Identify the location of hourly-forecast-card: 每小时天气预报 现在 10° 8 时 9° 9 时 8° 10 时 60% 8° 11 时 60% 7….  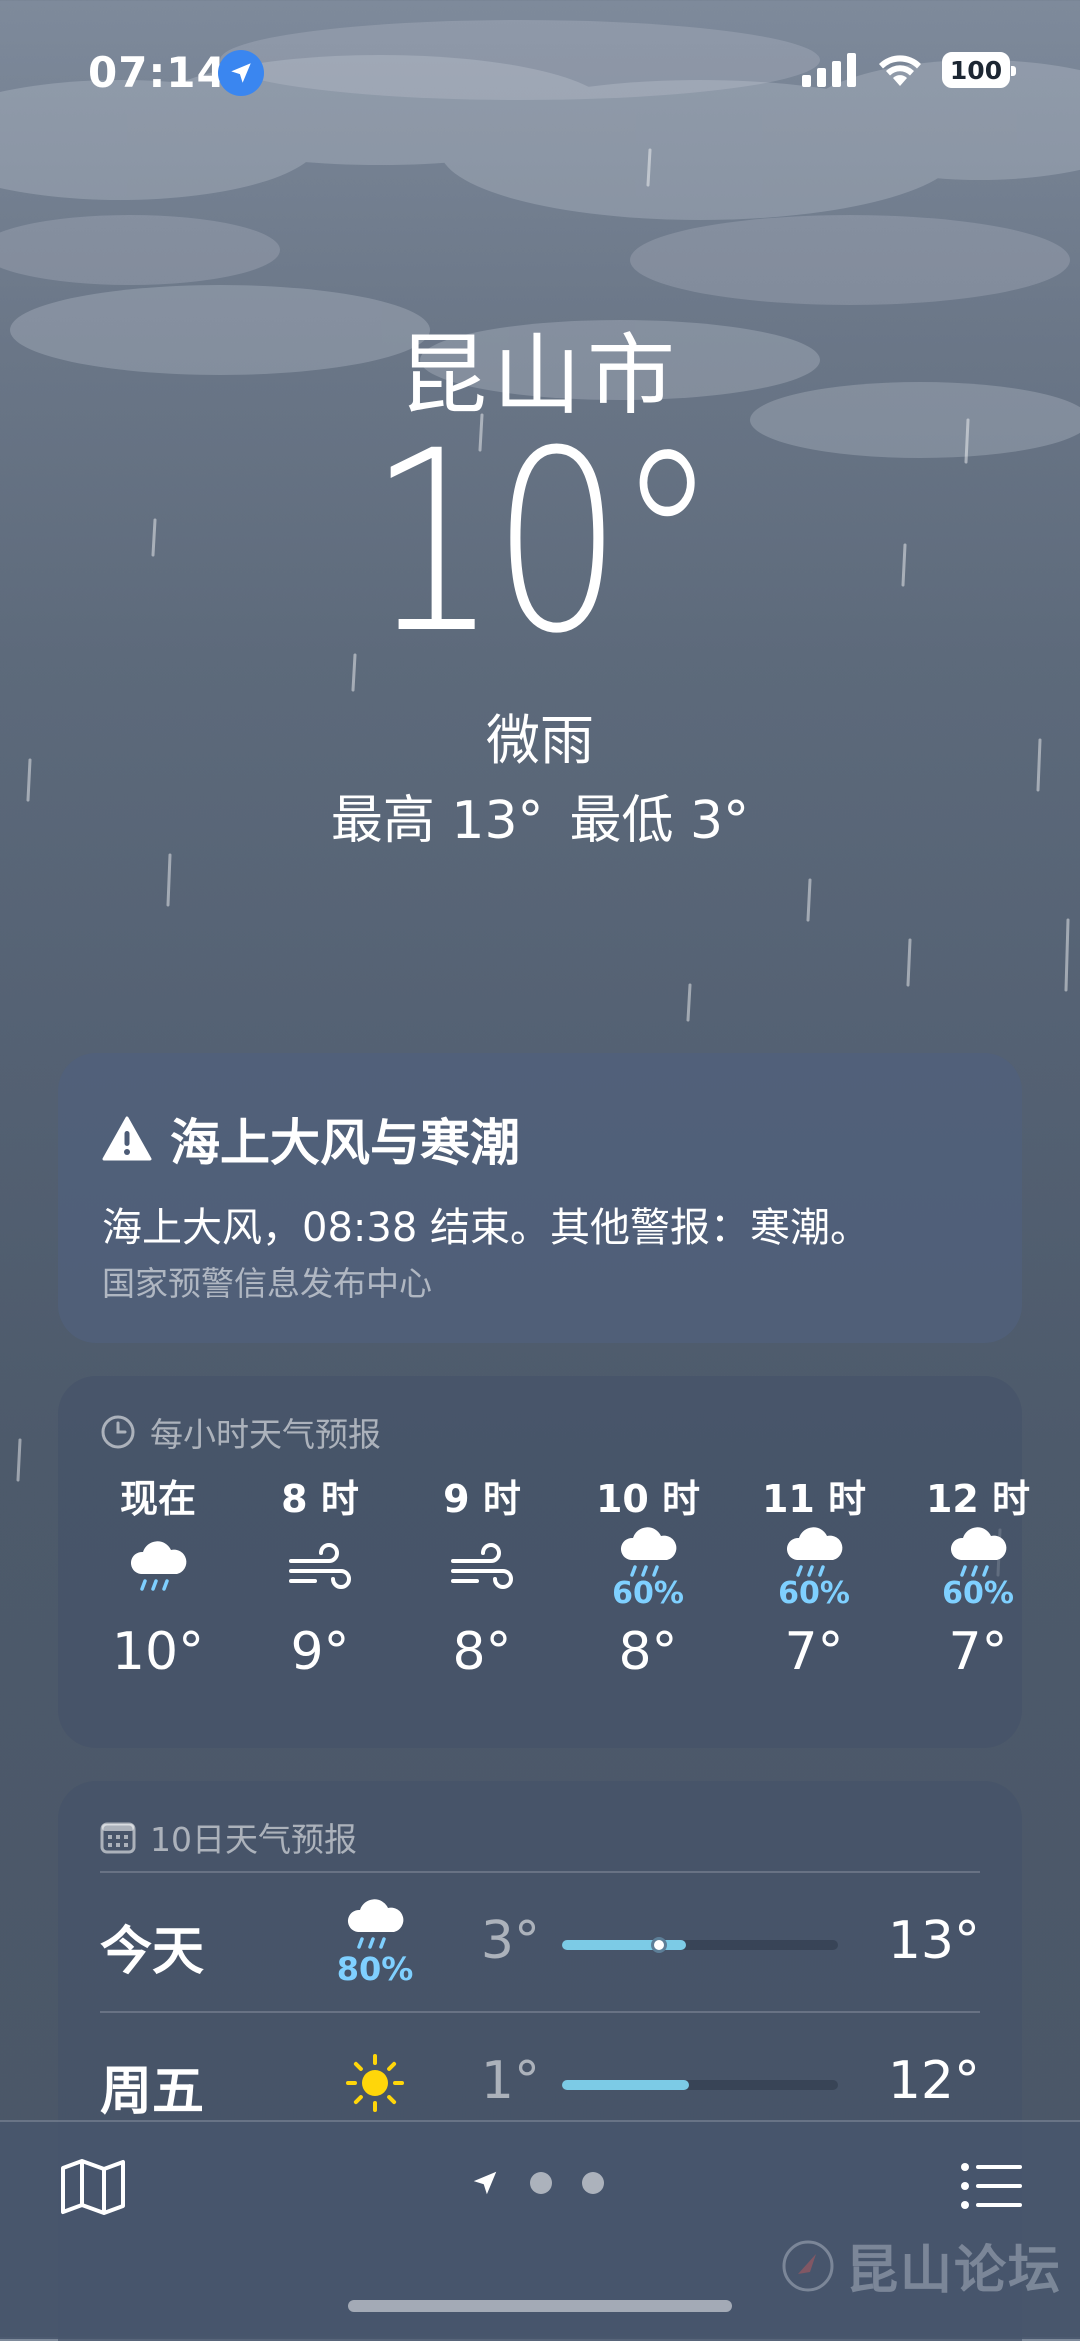
(544, 1562).